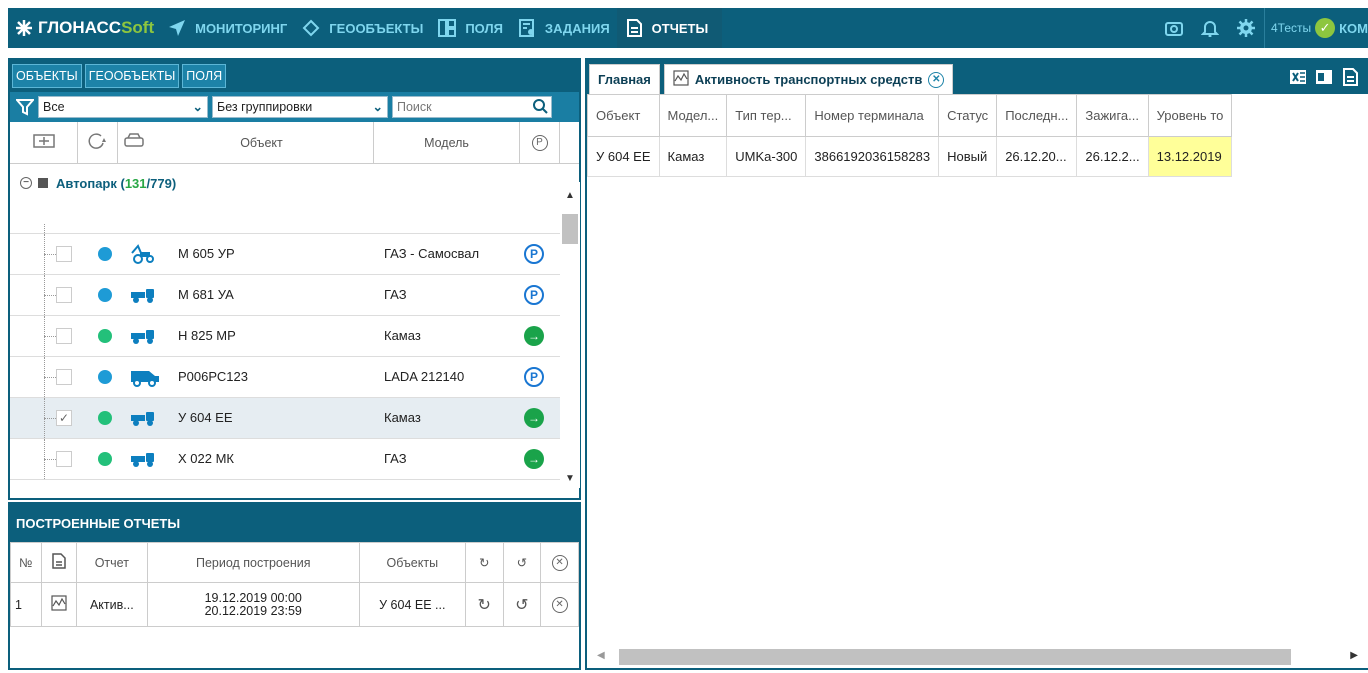  I want to click on refresh-icon, so click(98, 142).